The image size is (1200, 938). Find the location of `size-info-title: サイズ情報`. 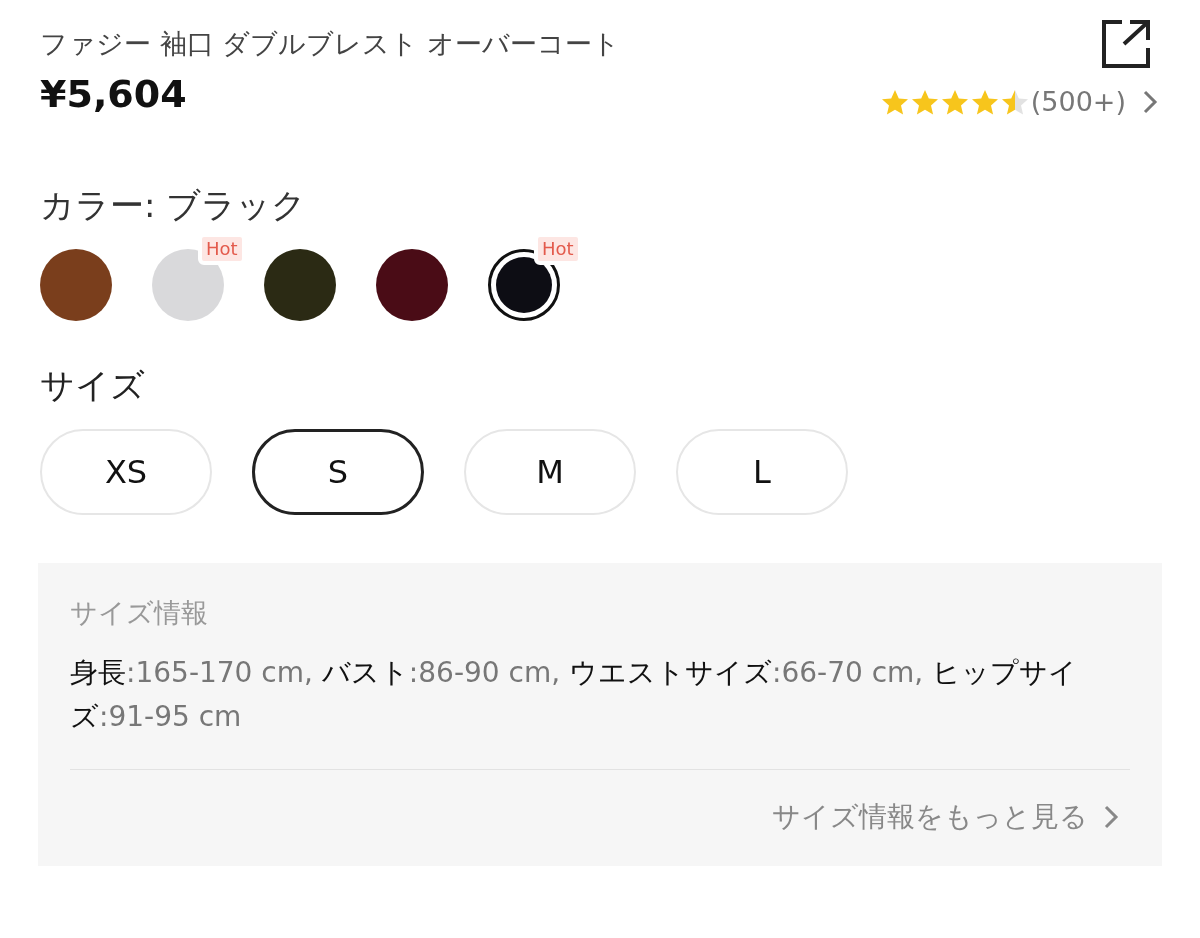

size-info-title: サイズ情報 is located at coordinates (139, 612).